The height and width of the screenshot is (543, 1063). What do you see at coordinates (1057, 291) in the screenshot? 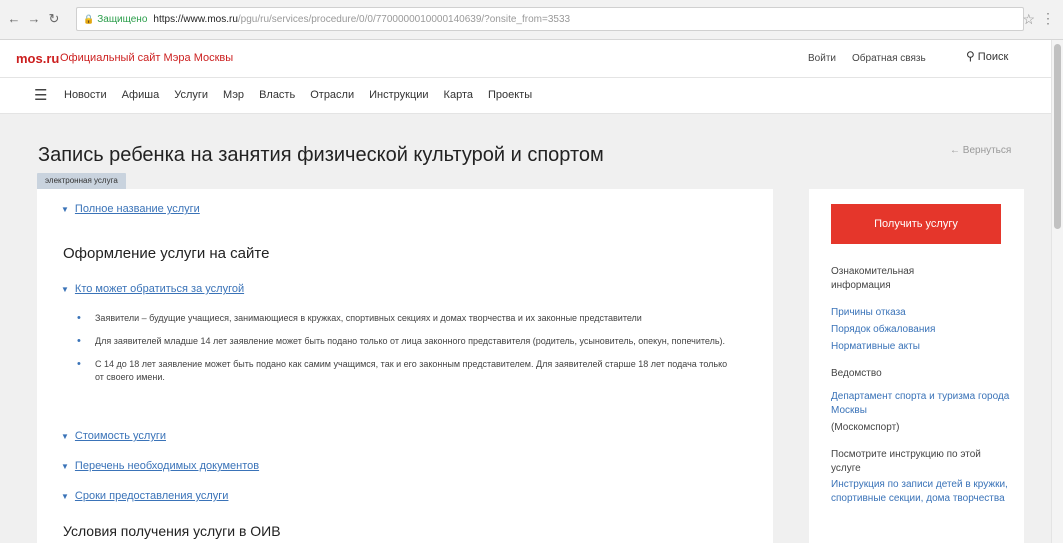
I see `page-scrollbar` at bounding box center [1057, 291].